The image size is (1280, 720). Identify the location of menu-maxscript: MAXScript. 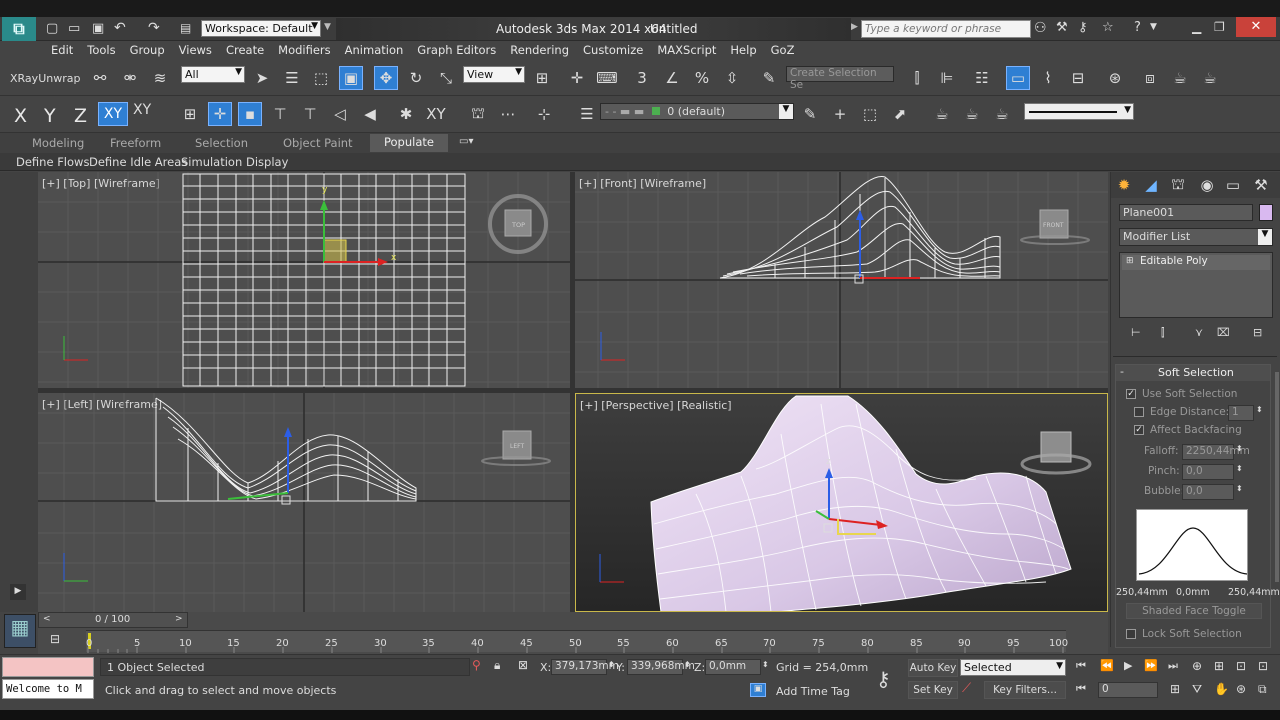
(686, 50).